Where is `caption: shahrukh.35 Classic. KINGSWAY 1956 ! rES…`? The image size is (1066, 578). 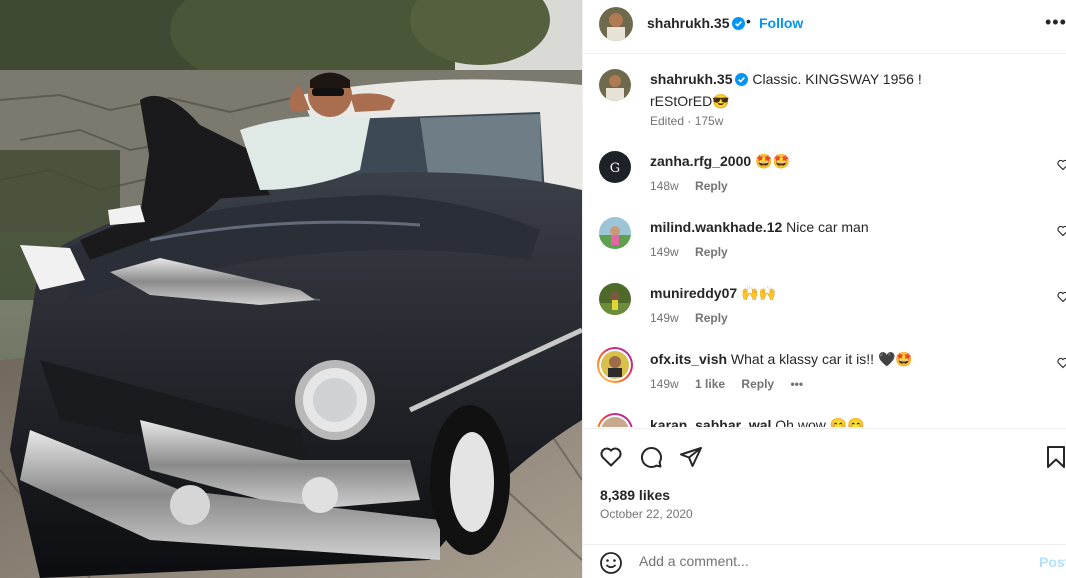
caption: shahrukh.35 Classic. KINGSWAY 1956 ! rES… is located at coordinates (824, 102).